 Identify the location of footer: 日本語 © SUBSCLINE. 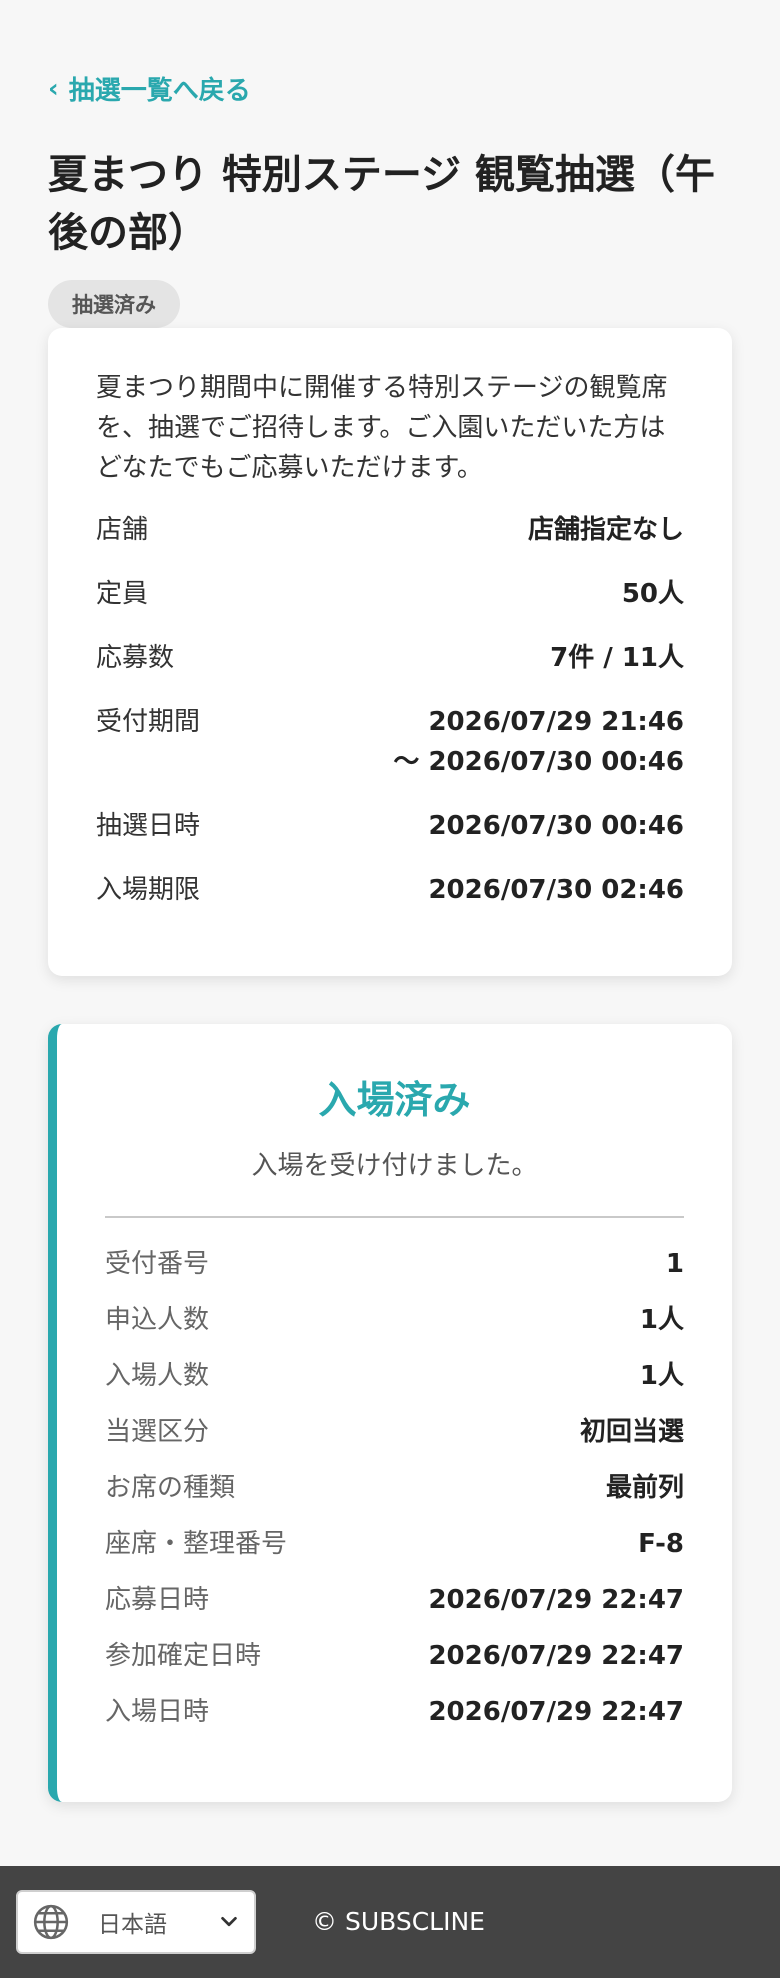
(390, 1922).